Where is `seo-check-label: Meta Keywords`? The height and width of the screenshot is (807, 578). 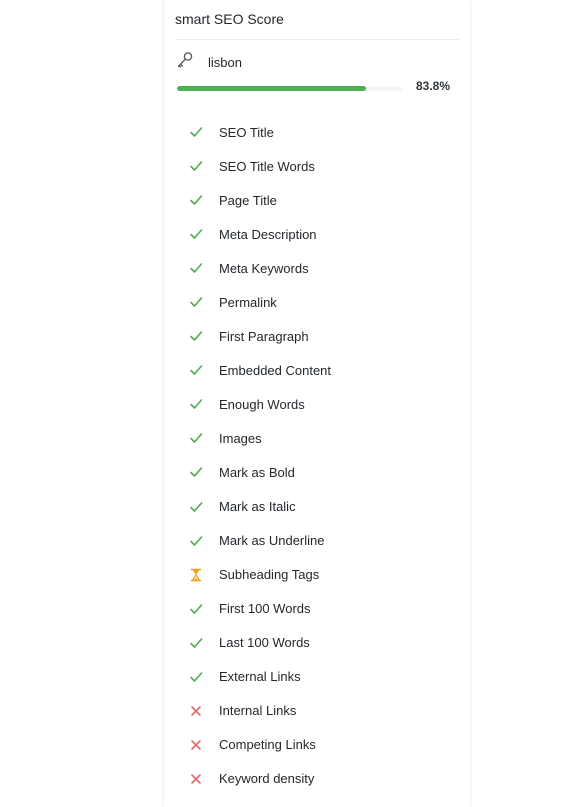 seo-check-label: Meta Keywords is located at coordinates (264, 268).